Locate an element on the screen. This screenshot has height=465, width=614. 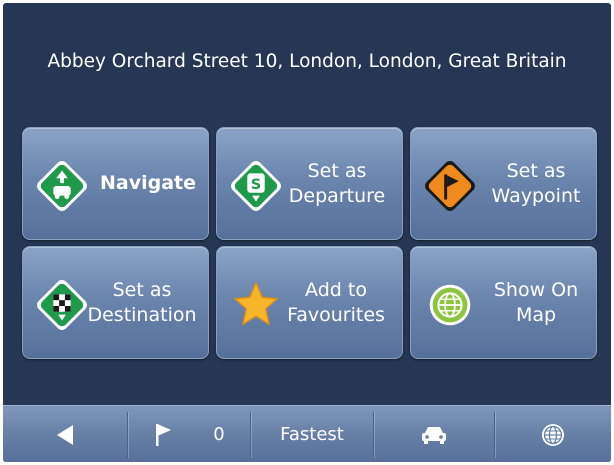
svg-text: S is located at coordinates (256, 185).